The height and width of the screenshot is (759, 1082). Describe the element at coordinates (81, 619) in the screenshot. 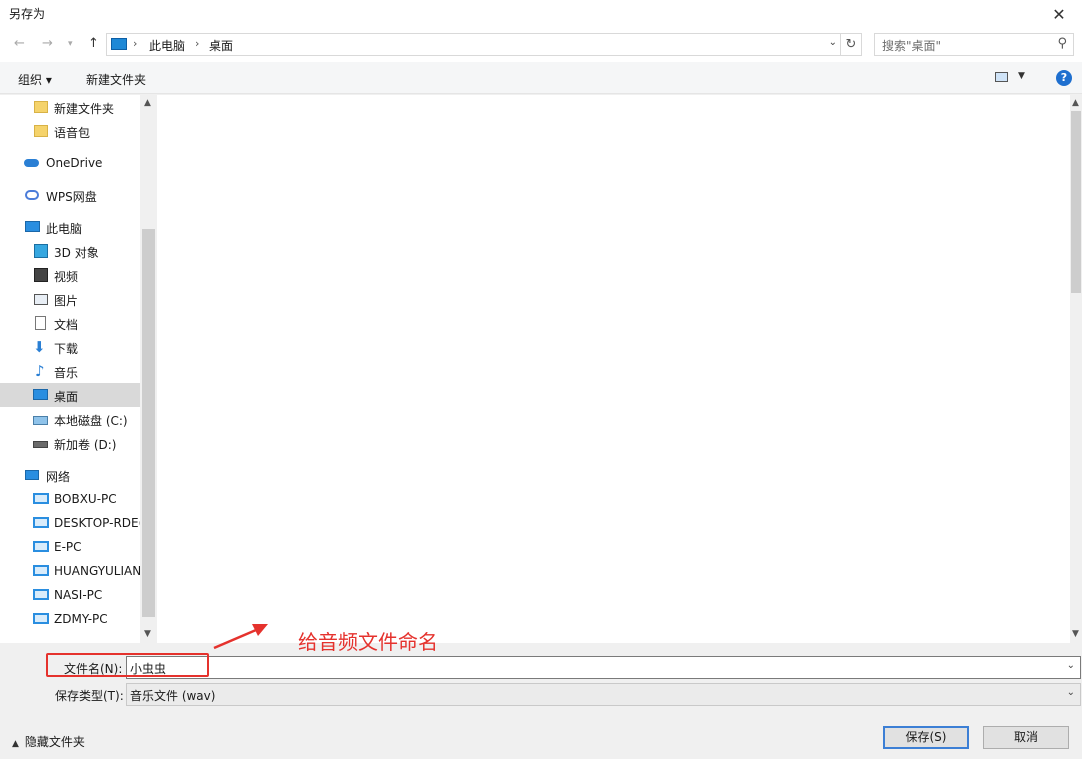

I see `sidebar-item-label: ZDMY-PC` at that location.